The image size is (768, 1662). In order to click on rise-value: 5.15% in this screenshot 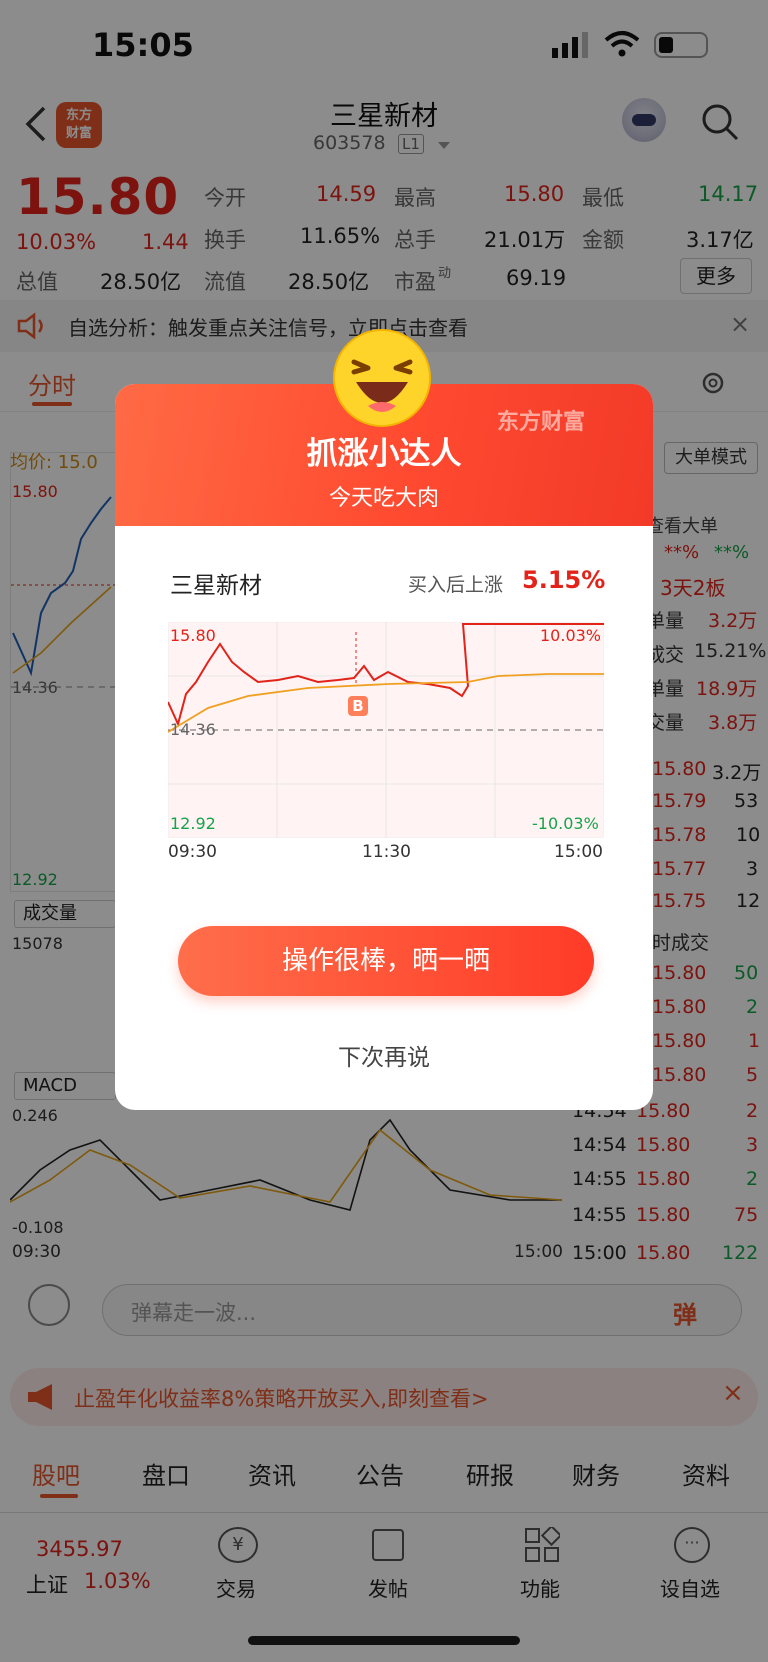, I will do `click(564, 580)`.